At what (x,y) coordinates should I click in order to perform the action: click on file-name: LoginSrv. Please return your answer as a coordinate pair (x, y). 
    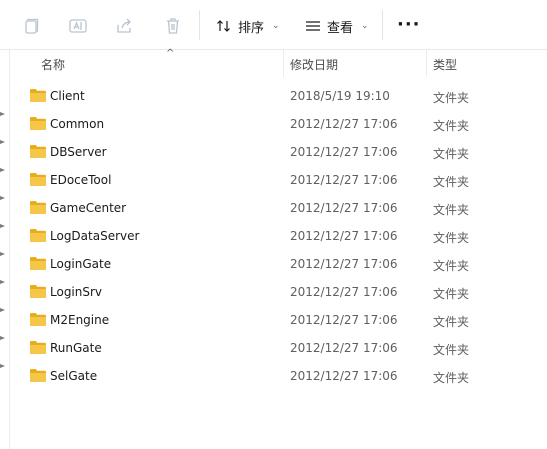
    Looking at the image, I should click on (76, 292).